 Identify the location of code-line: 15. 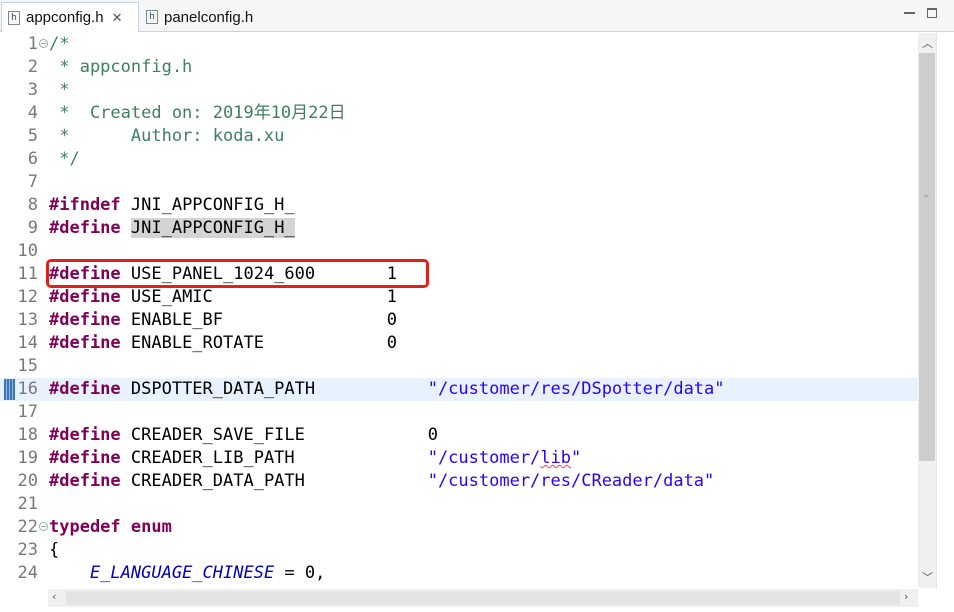
(459, 366).